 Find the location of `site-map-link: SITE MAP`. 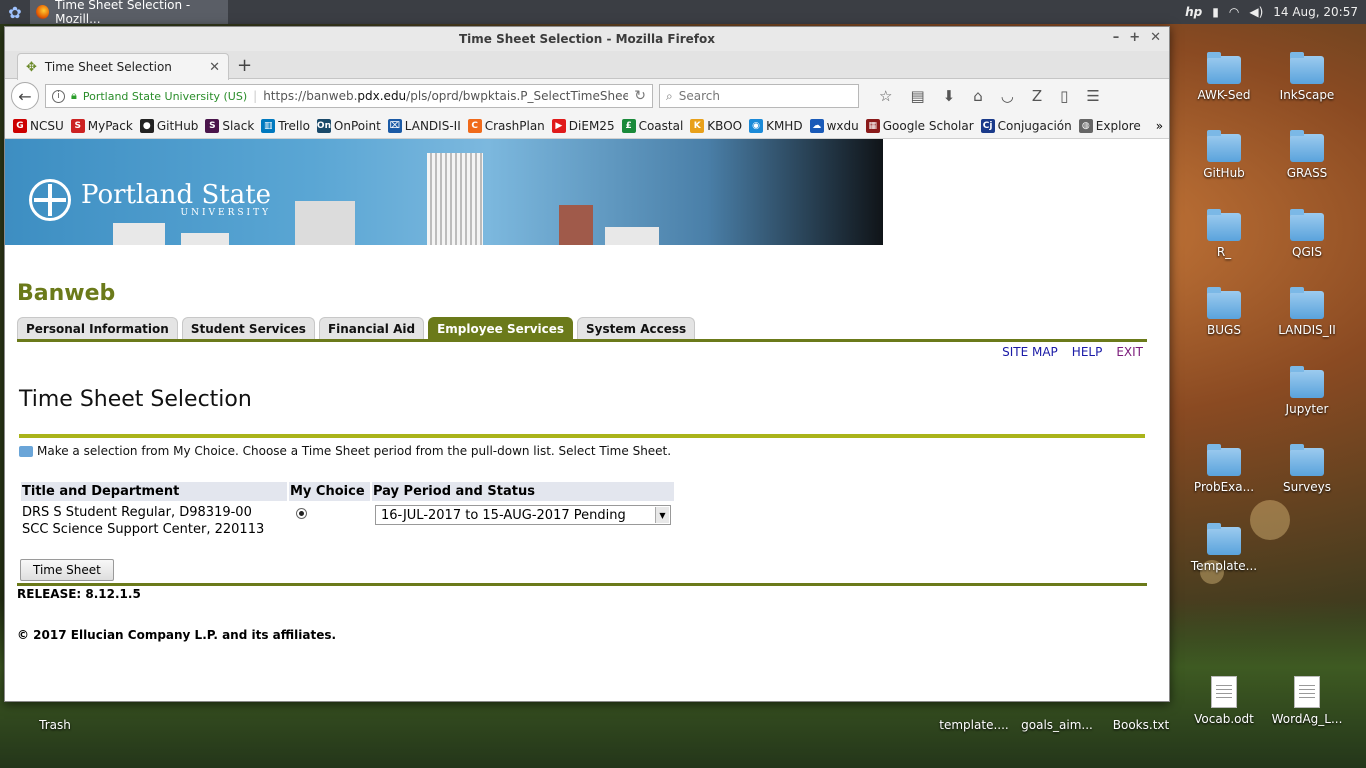

site-map-link: SITE MAP is located at coordinates (1030, 352).